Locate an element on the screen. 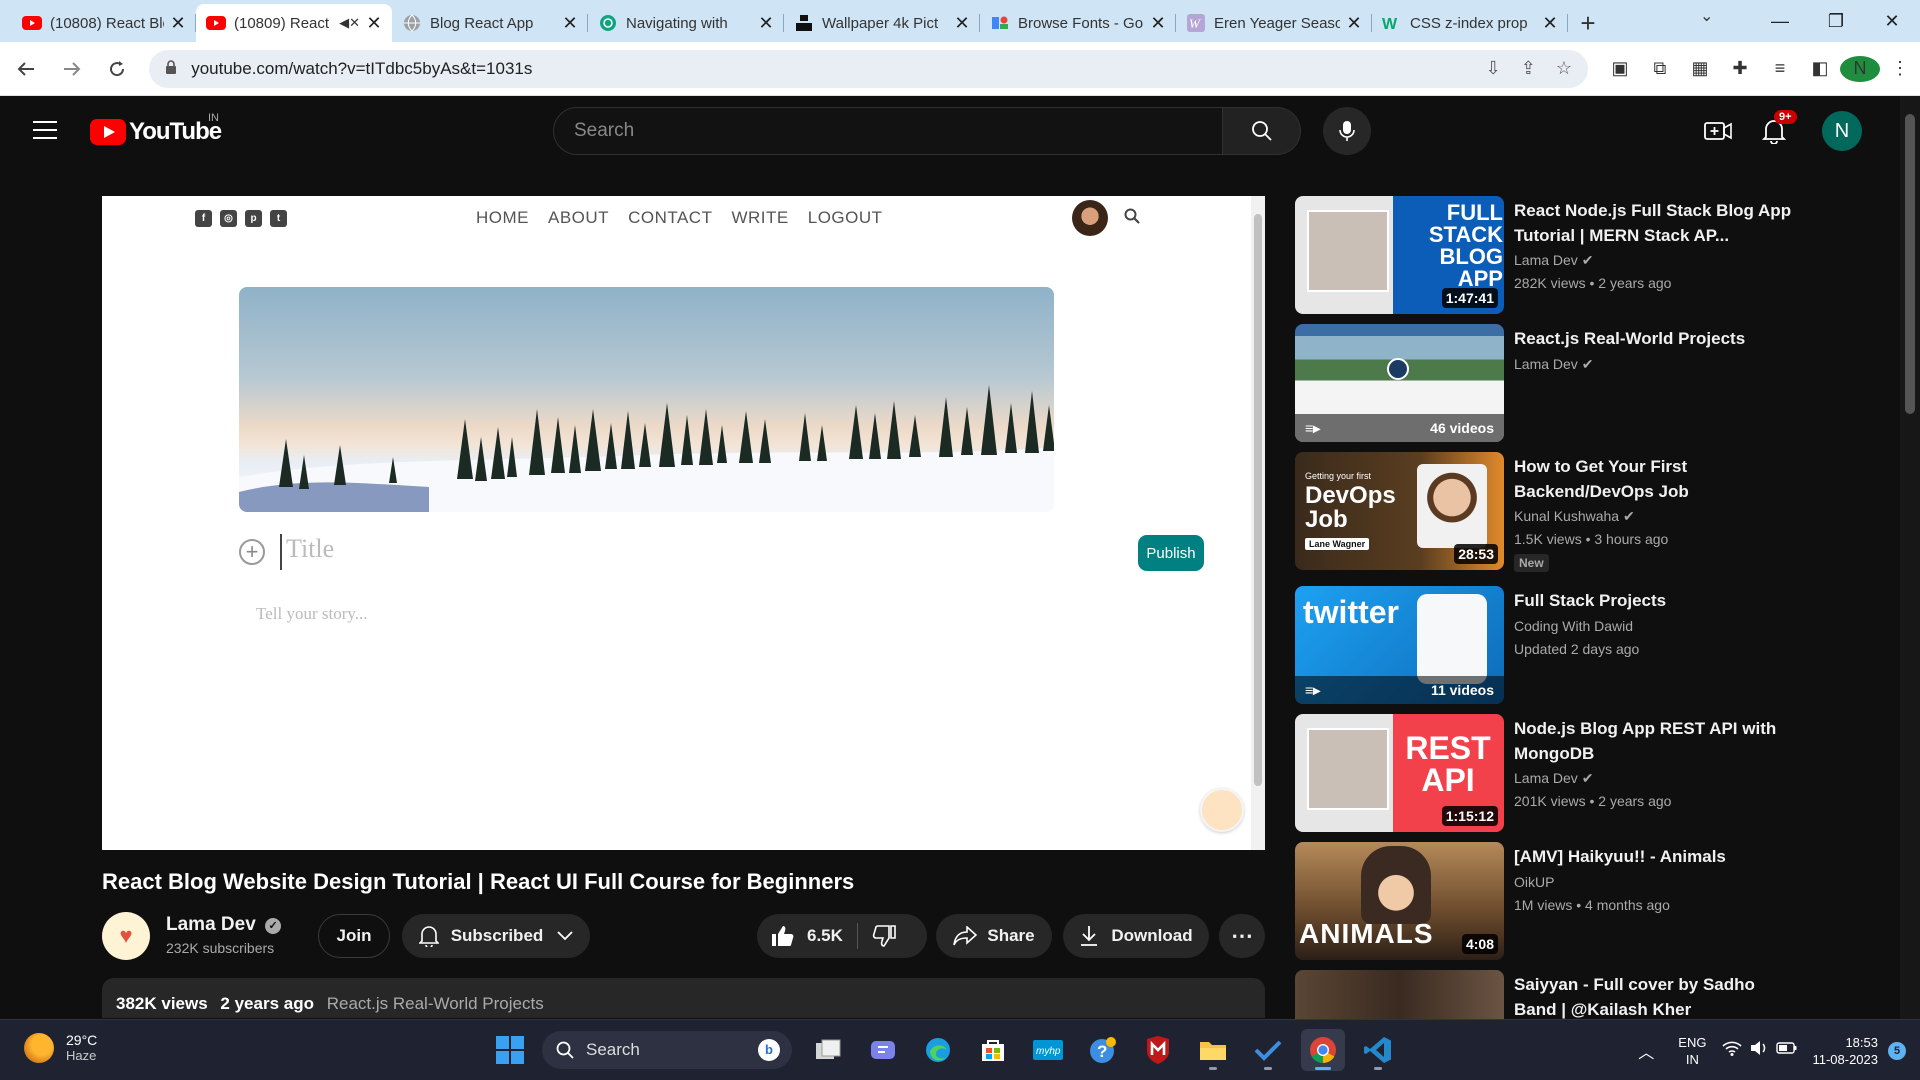 The image size is (1920, 1080). lock-icon is located at coordinates (171, 68).